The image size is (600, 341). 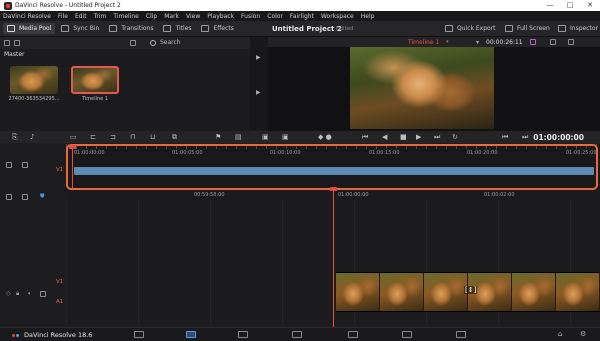 I want to click on menu-timeline: Timeline, so click(x=126, y=16).